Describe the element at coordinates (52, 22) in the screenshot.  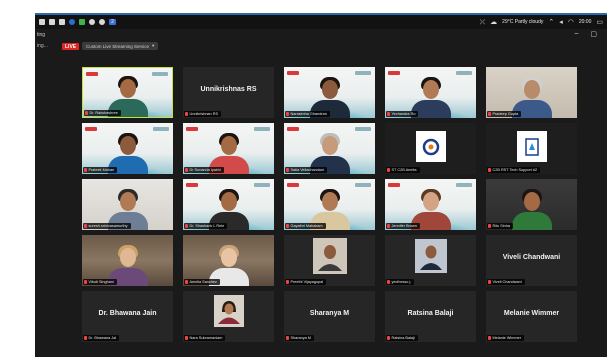
I see `search-icon` at that location.